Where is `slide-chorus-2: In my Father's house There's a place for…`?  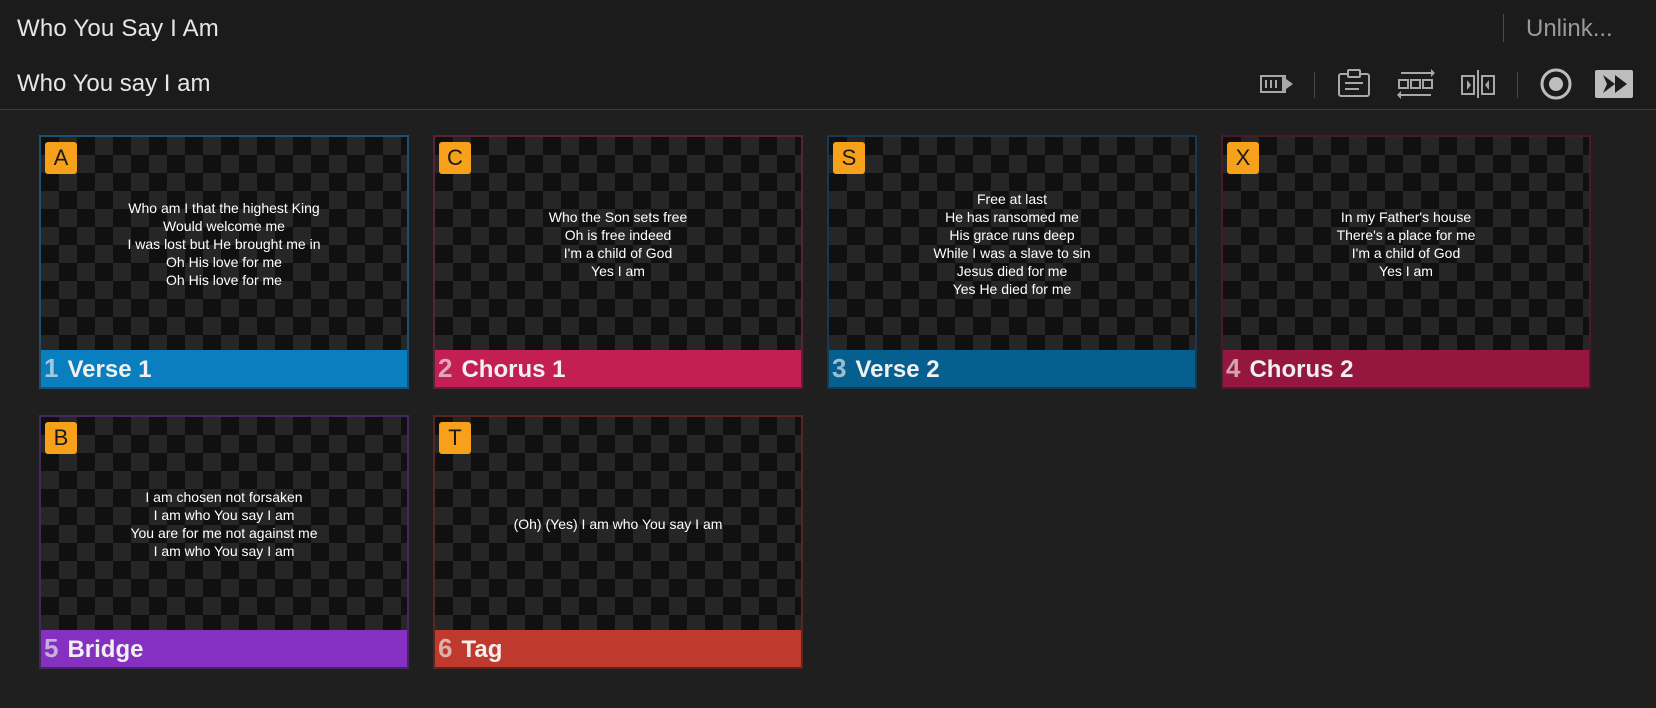
slide-chorus-2: In my Father's house There's a place for… is located at coordinates (1406, 262).